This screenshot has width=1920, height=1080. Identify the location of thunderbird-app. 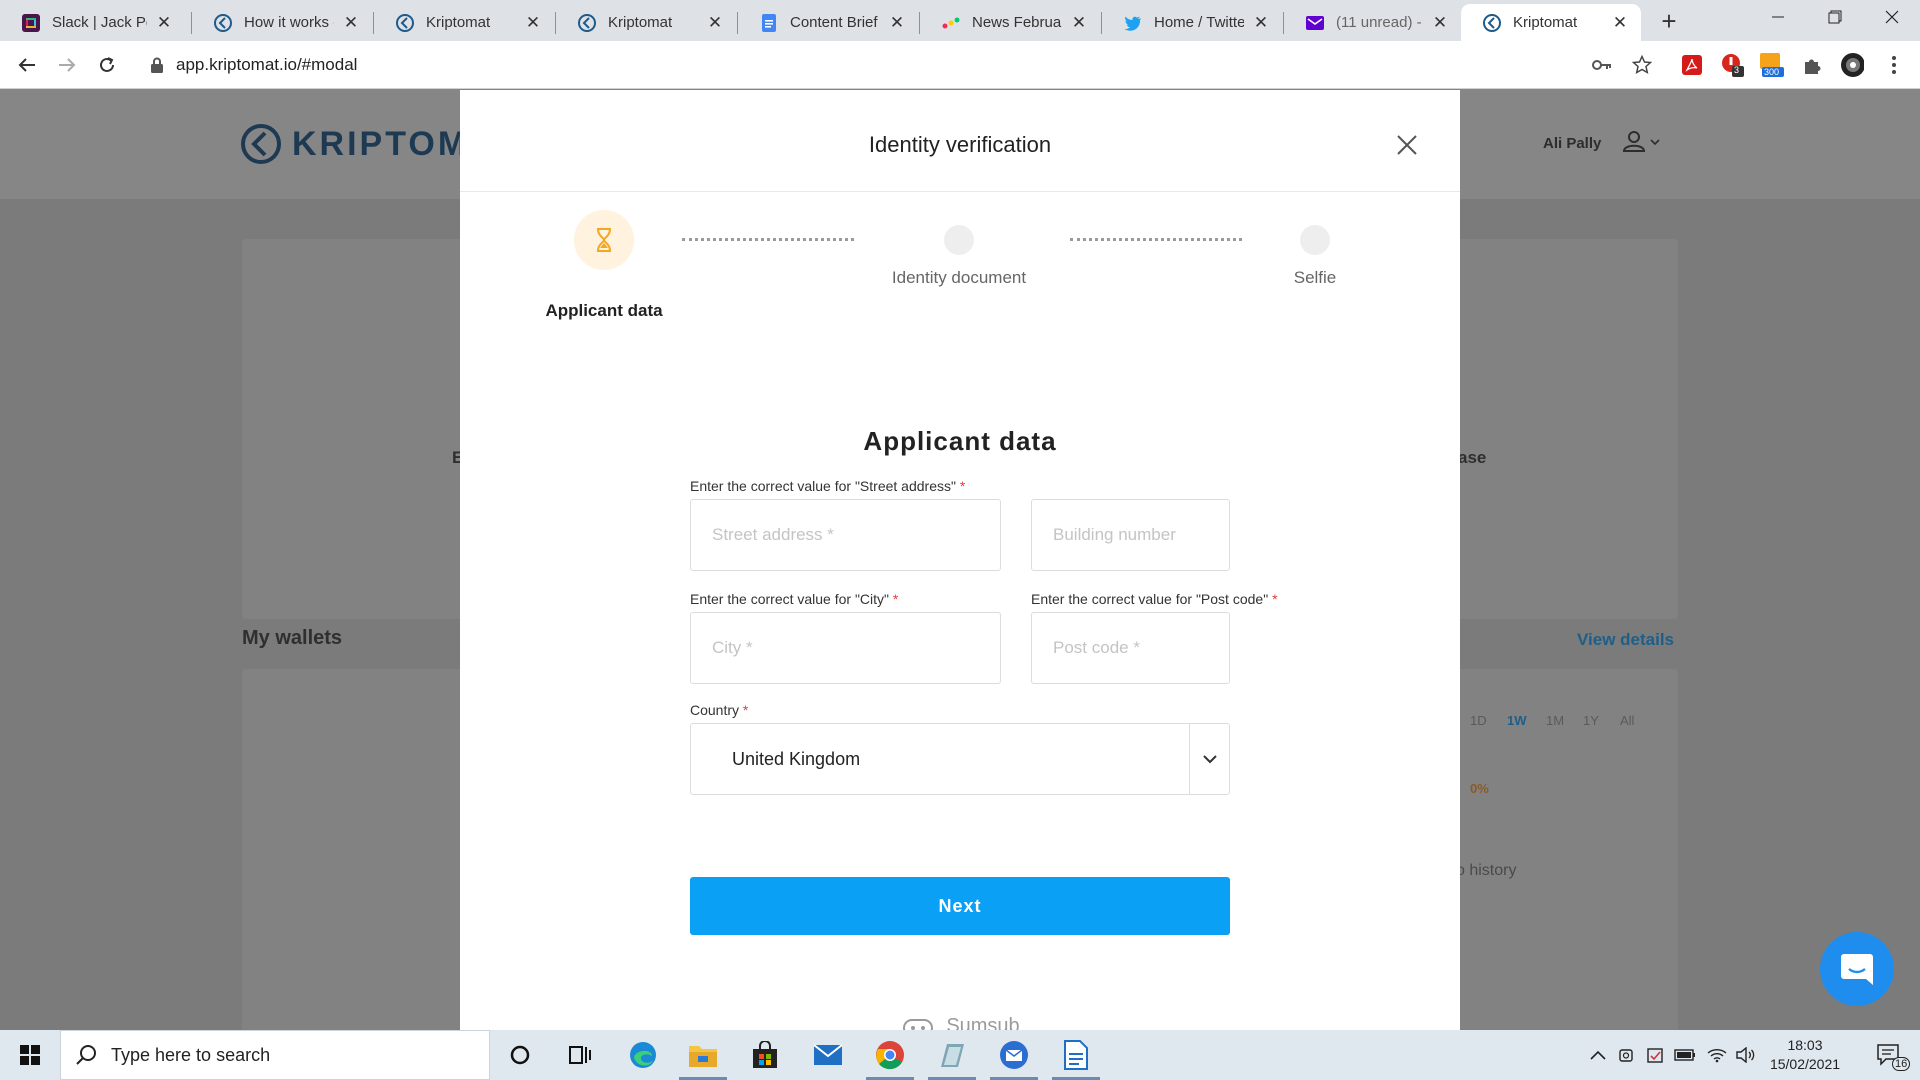
(1014, 1055).